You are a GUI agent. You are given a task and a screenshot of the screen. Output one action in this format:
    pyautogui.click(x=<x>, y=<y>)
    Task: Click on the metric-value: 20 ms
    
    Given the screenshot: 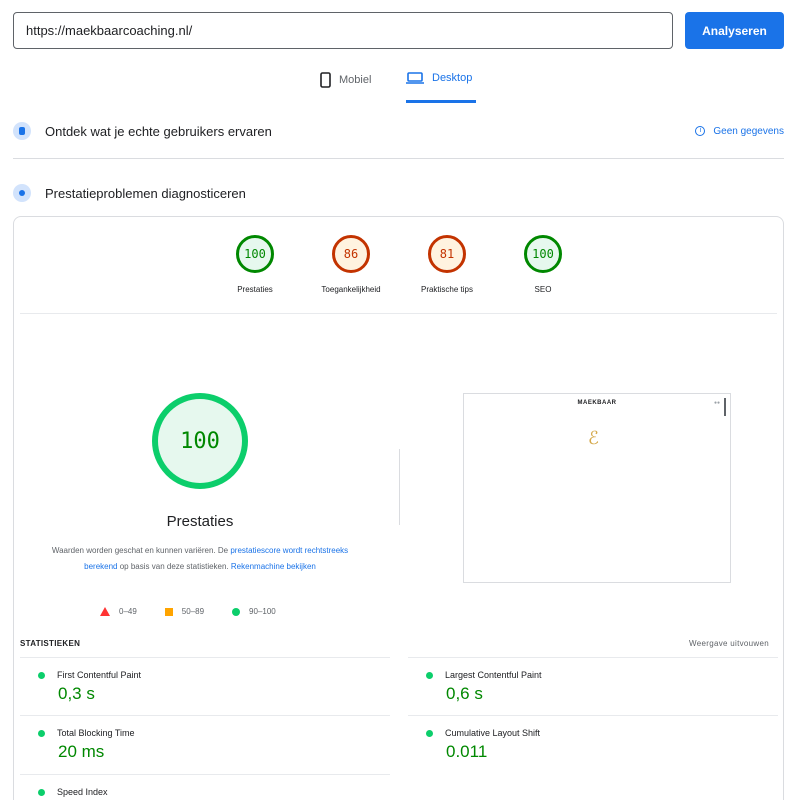 What is the action you would take?
    pyautogui.click(x=81, y=751)
    